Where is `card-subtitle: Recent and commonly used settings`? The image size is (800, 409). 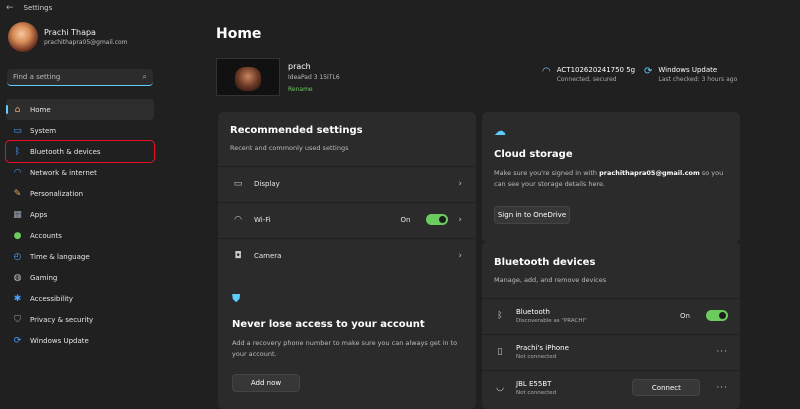 card-subtitle: Recent and commonly used settings is located at coordinates (289, 148).